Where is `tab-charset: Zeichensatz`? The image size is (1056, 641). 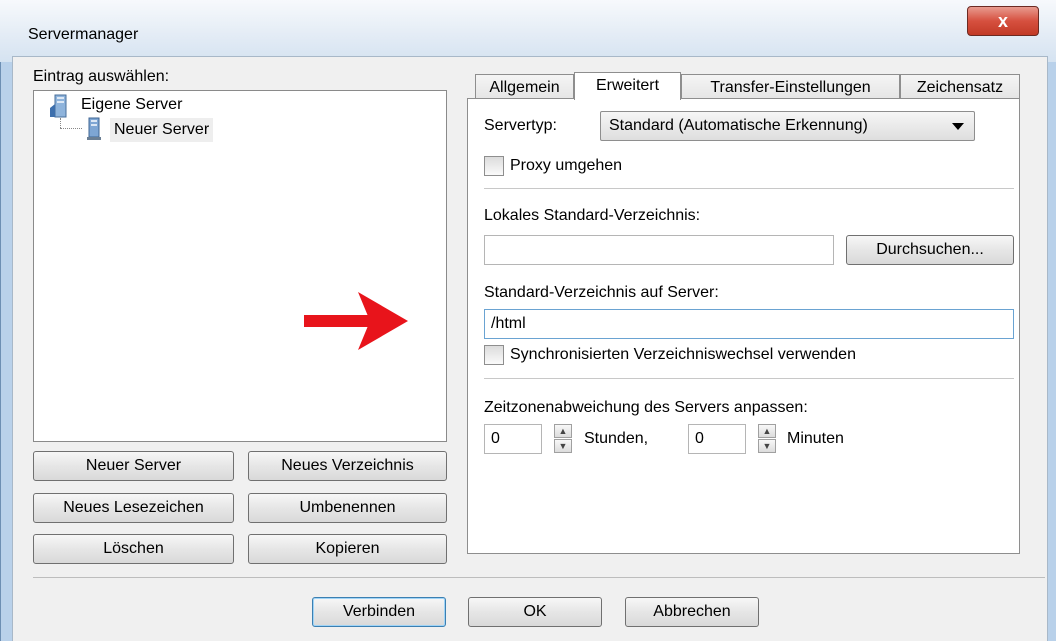
tab-charset: Zeichensatz is located at coordinates (960, 87).